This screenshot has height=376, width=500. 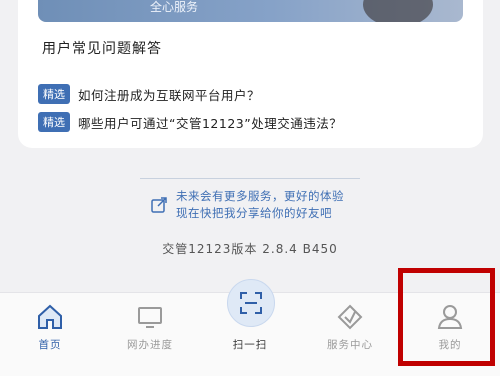 I want to click on faq-question: 哪些用户可通过“交管12123”处理交通违法？, so click(x=210, y=123).